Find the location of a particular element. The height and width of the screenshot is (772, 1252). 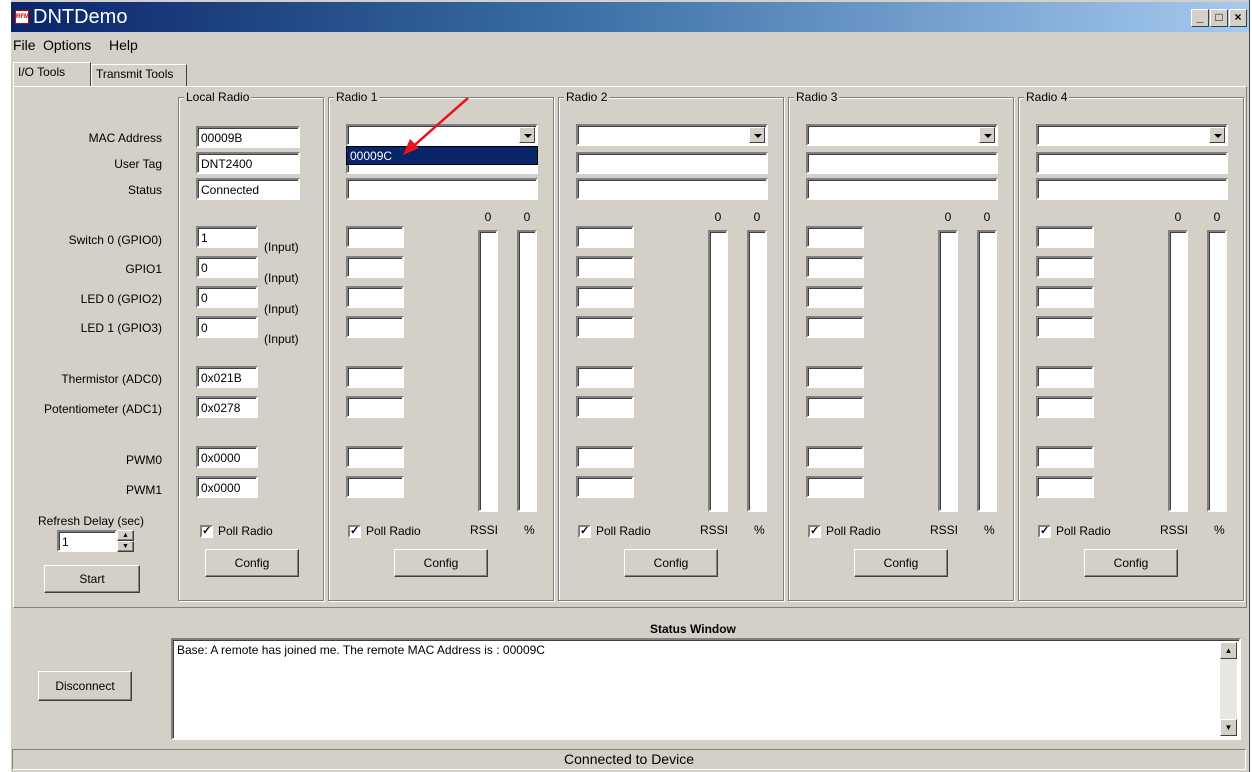

local-gpio1-field: 0 is located at coordinates (227, 267).